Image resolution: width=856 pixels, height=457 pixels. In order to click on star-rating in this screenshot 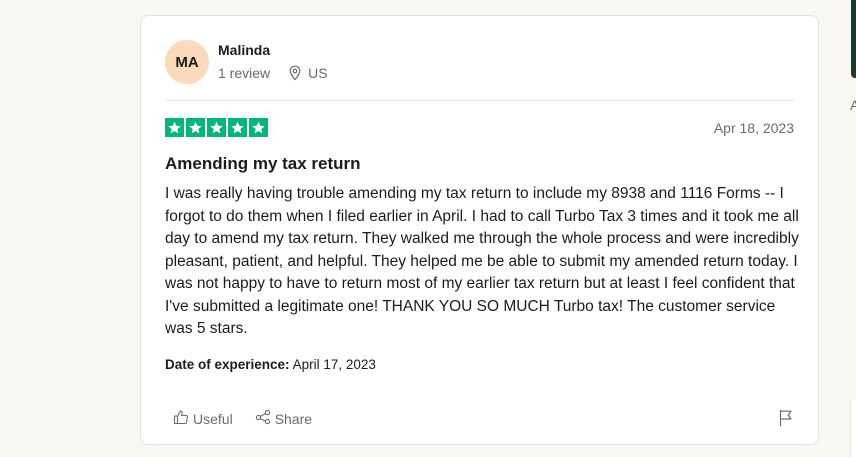, I will do `click(216, 127)`.